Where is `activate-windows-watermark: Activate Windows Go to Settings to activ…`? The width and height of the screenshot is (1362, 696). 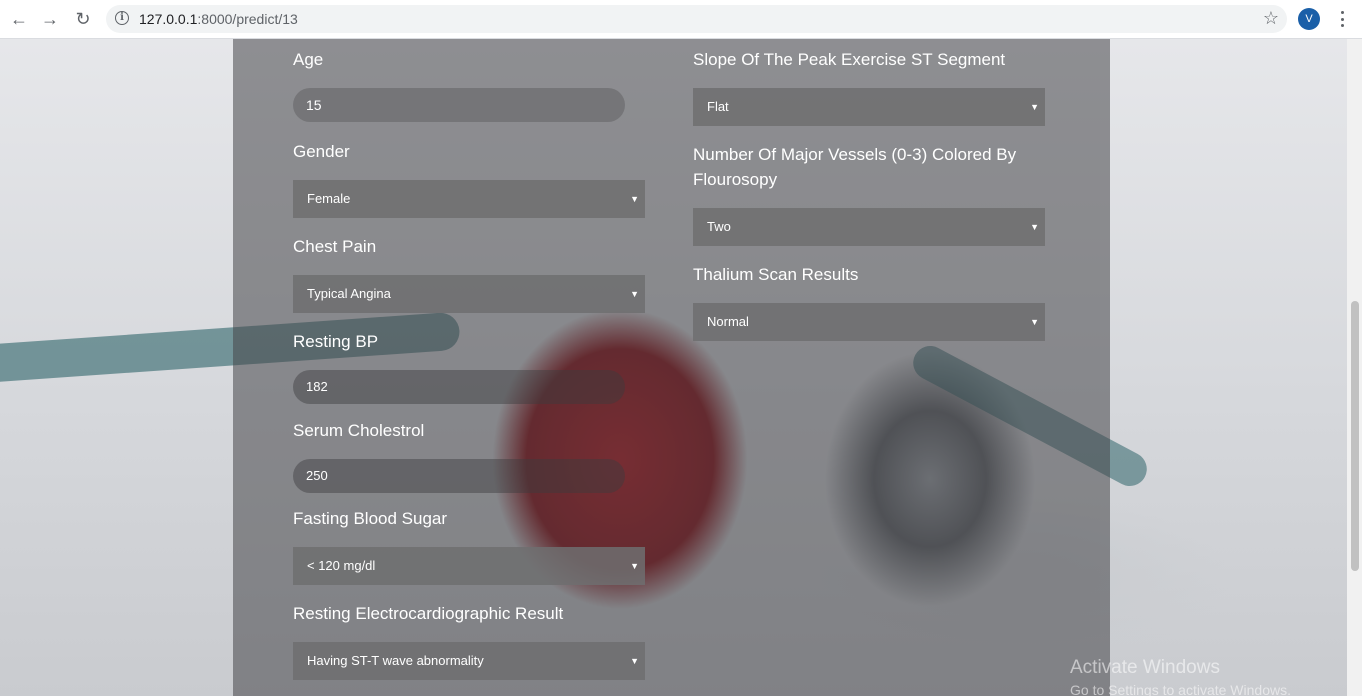
activate-windows-watermark: Activate Windows Go to Settings to activ… is located at coordinates (1180, 676).